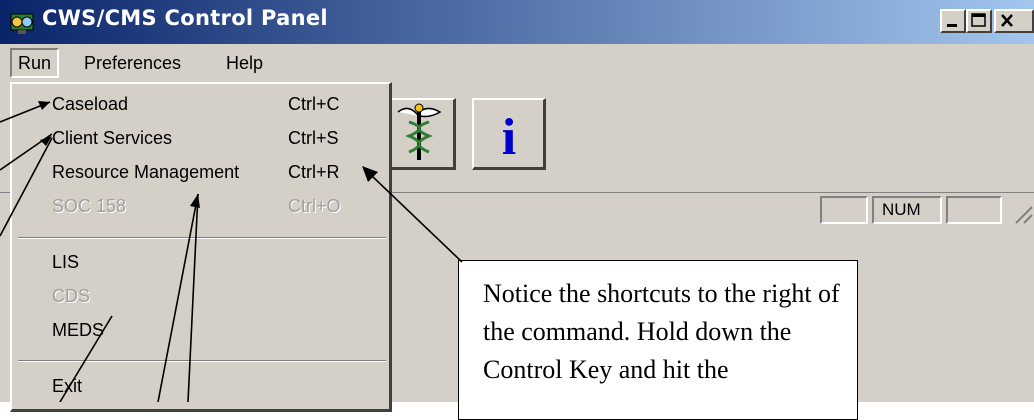  Describe the element at coordinates (517, 22) in the screenshot. I see `title-bar: CWS/CMS Control Panel` at that location.